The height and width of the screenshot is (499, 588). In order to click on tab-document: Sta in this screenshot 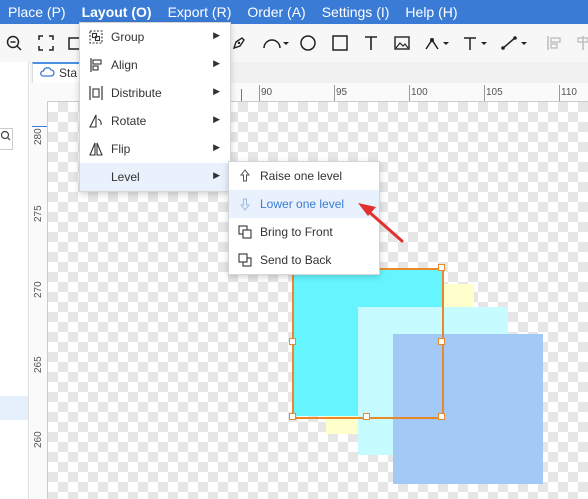, I will do `click(59, 72)`.